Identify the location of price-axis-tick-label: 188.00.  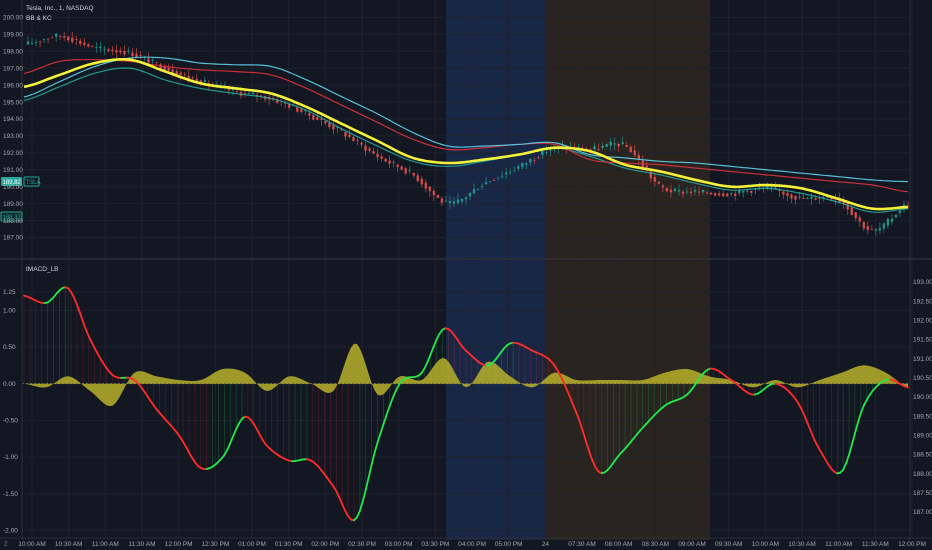
(13, 221).